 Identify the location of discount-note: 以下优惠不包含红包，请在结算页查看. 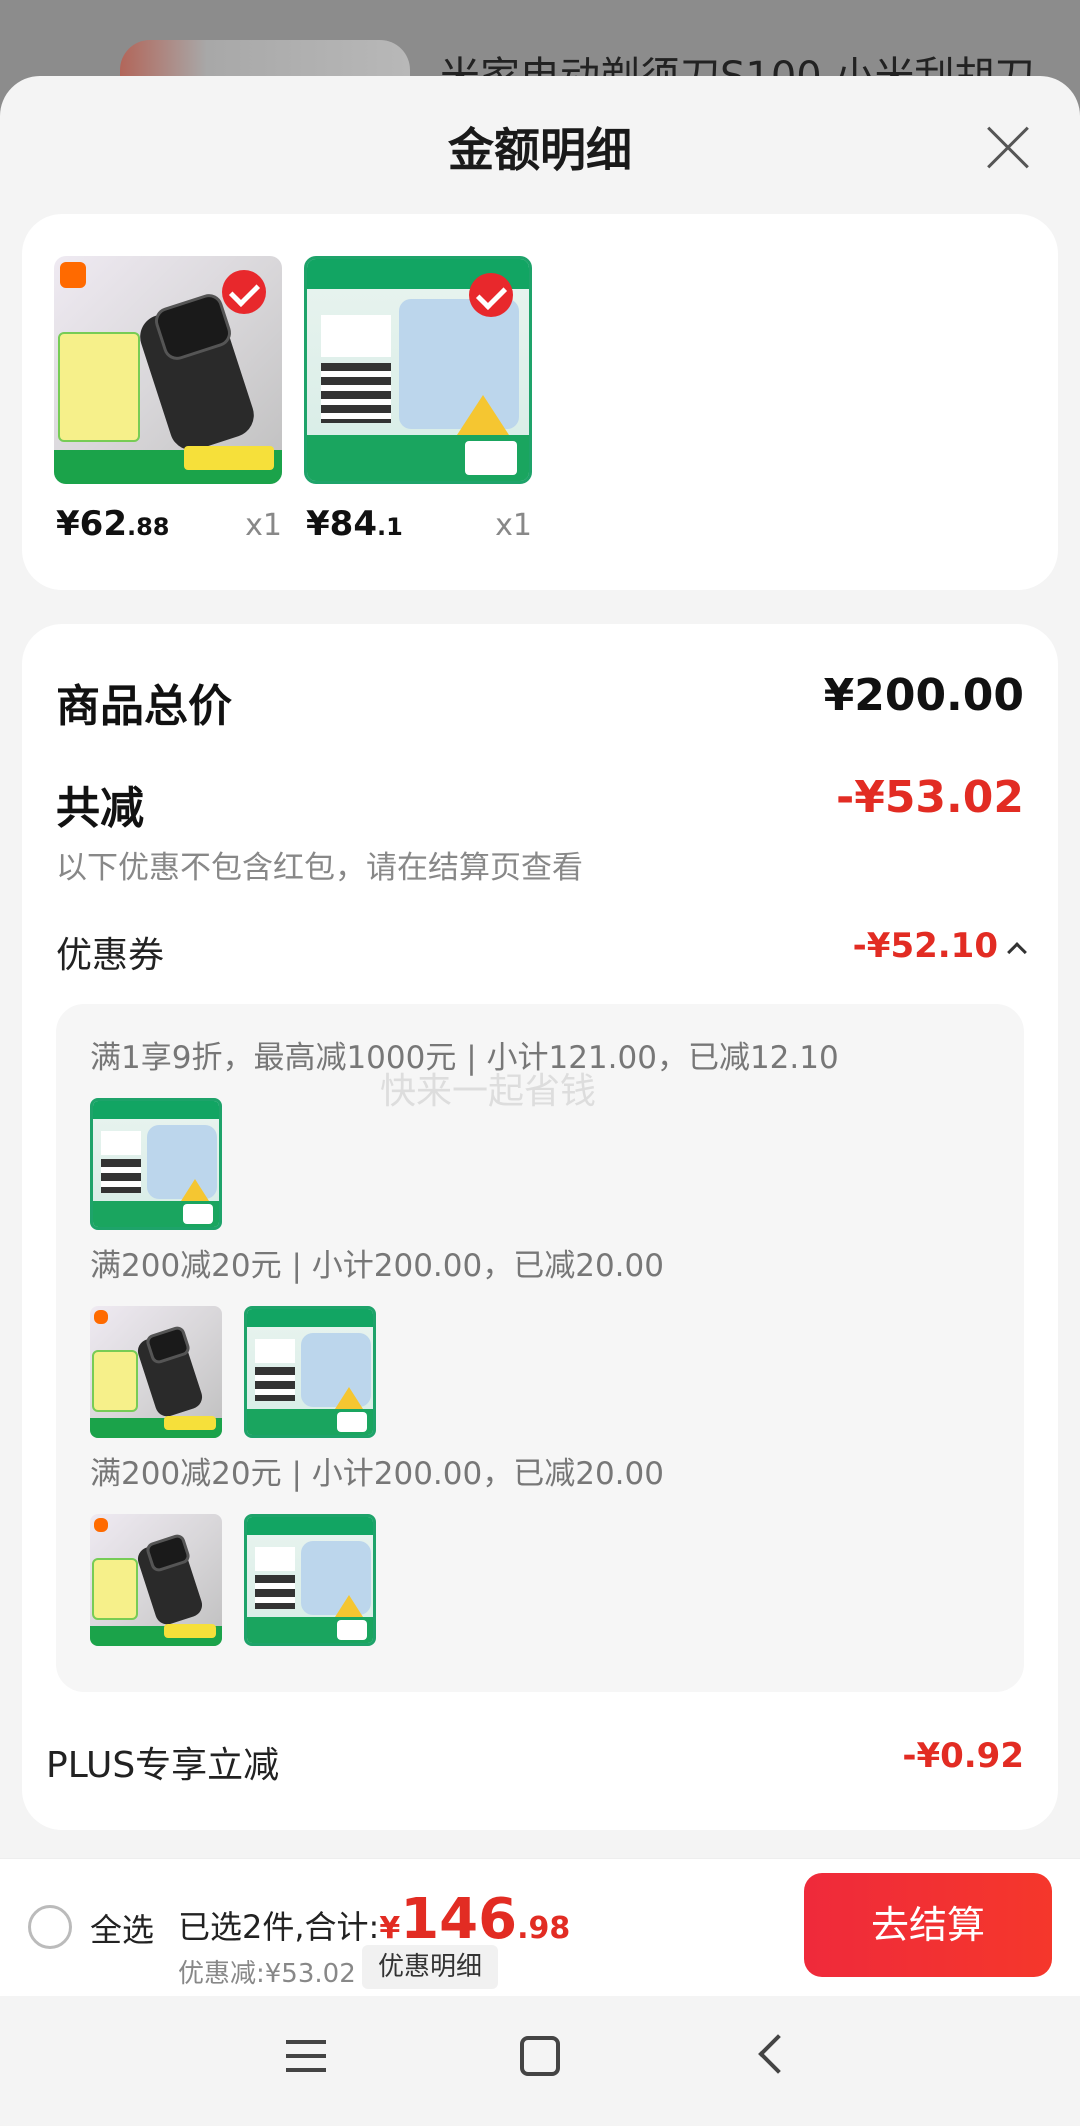
(319, 868).